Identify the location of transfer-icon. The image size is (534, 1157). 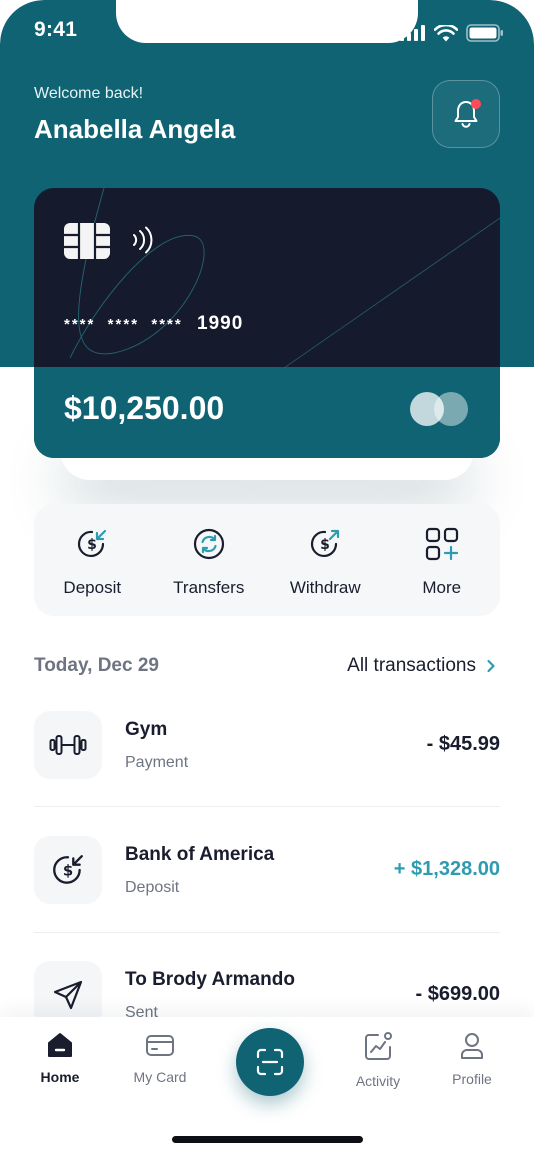
(208, 544).